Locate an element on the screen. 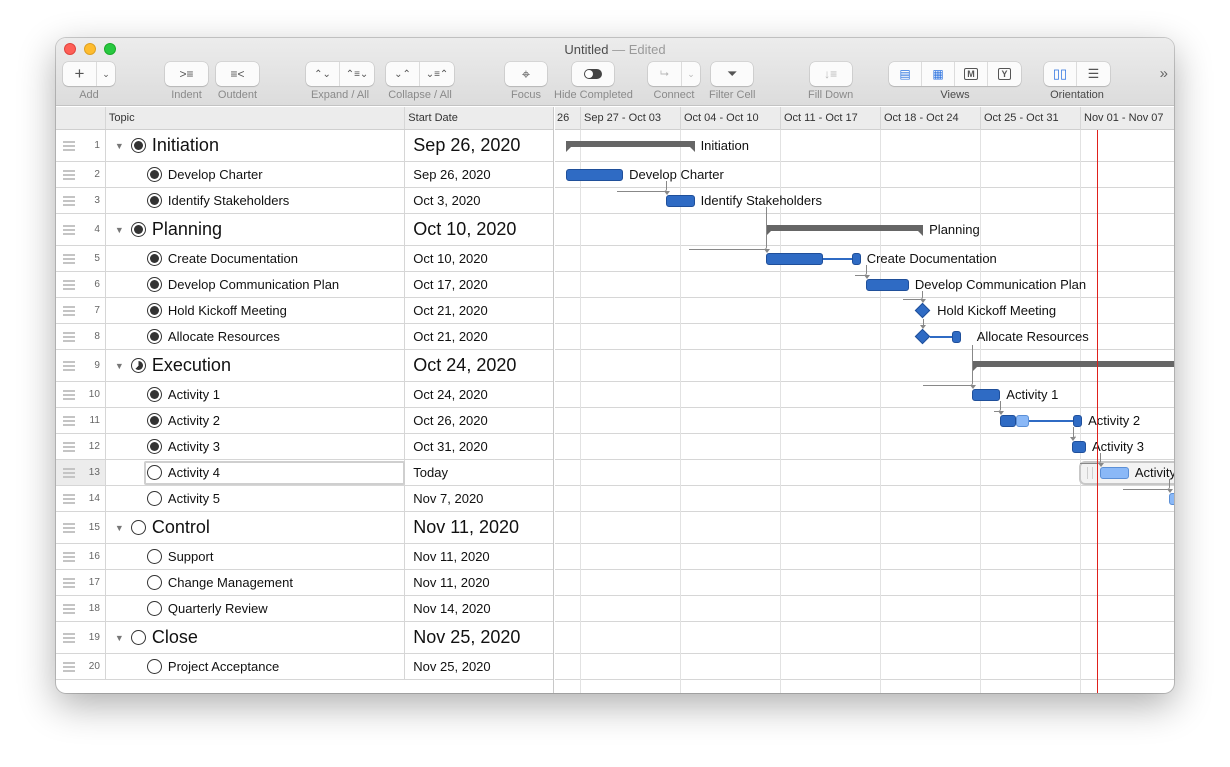 This screenshot has width=1230, height=767. start-date-cell: Today is located at coordinates (479, 472).